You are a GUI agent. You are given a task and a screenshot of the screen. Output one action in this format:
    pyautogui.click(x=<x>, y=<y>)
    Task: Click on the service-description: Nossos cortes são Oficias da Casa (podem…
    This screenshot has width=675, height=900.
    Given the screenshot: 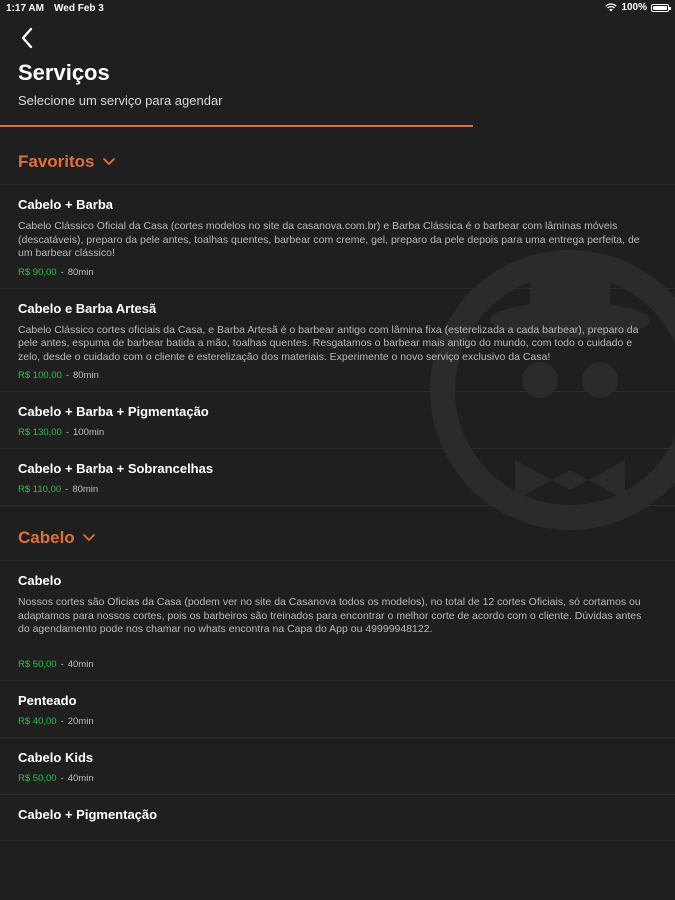 What is the action you would take?
    pyautogui.click(x=330, y=615)
    